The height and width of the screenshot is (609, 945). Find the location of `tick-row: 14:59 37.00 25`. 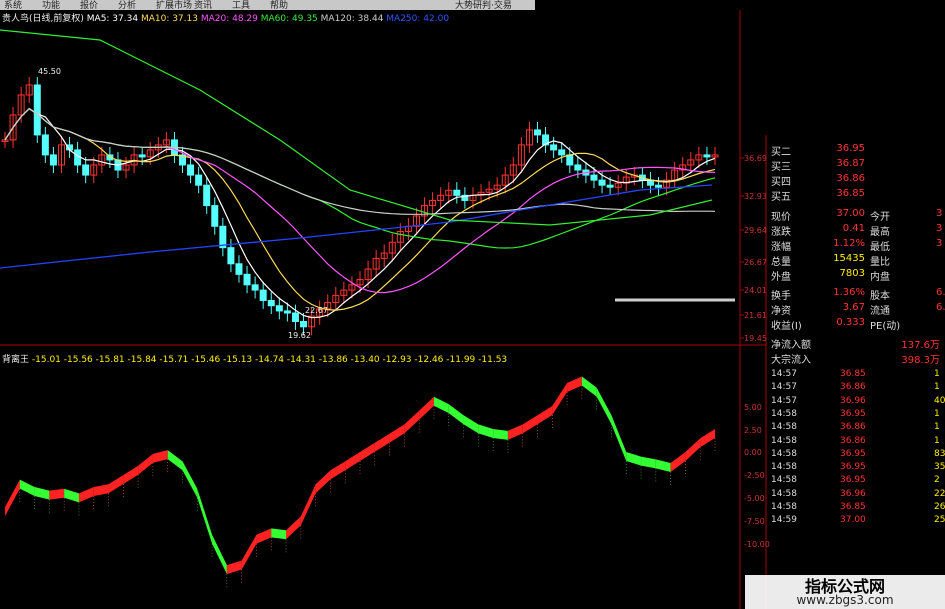

tick-row: 14:59 37.00 25 is located at coordinates (855, 521).